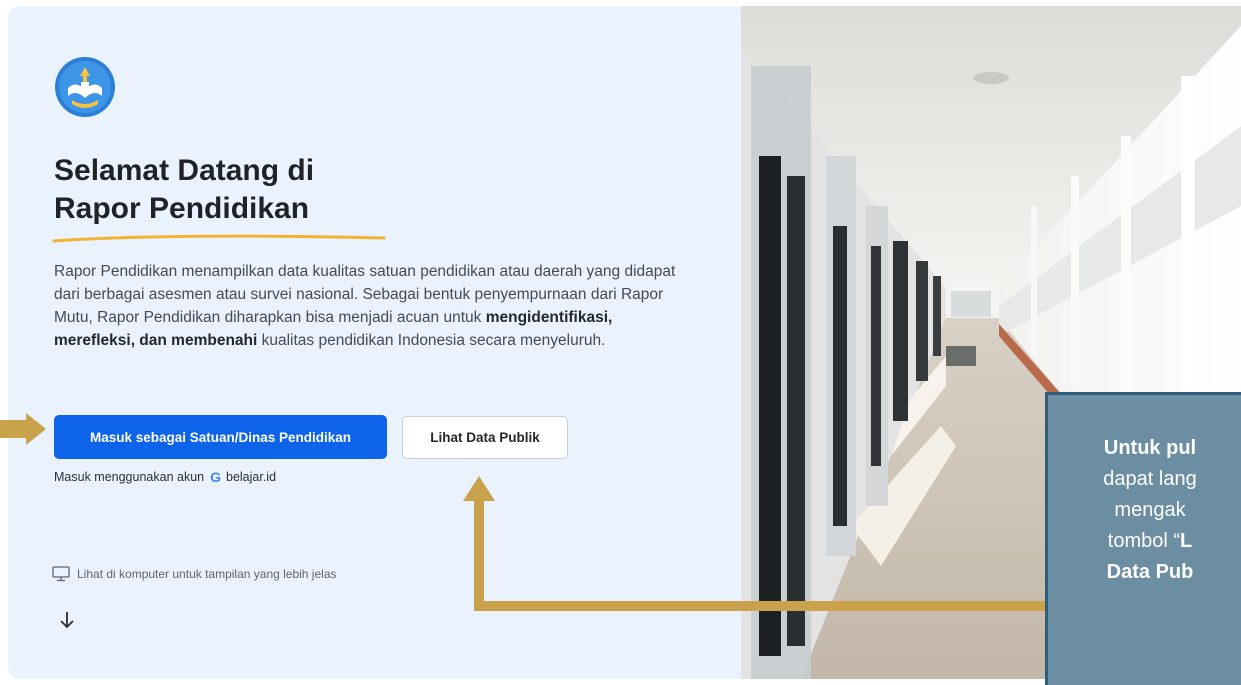 The height and width of the screenshot is (685, 1241). Describe the element at coordinates (1150, 510) in the screenshot. I see `callout-line-3: mengak` at that location.